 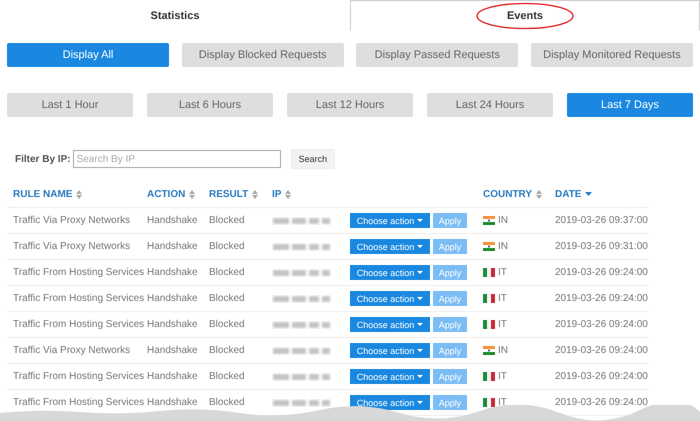 What do you see at coordinates (70, 105) in the screenshot?
I see `period-button: Last 1 Hour` at bounding box center [70, 105].